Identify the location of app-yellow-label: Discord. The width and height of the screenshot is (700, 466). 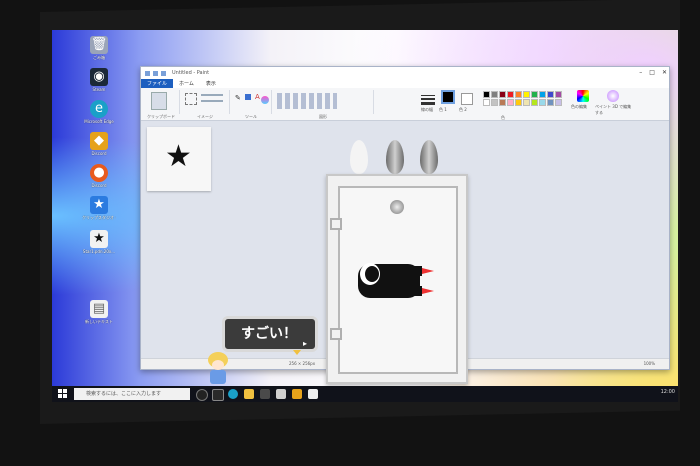
(99, 153).